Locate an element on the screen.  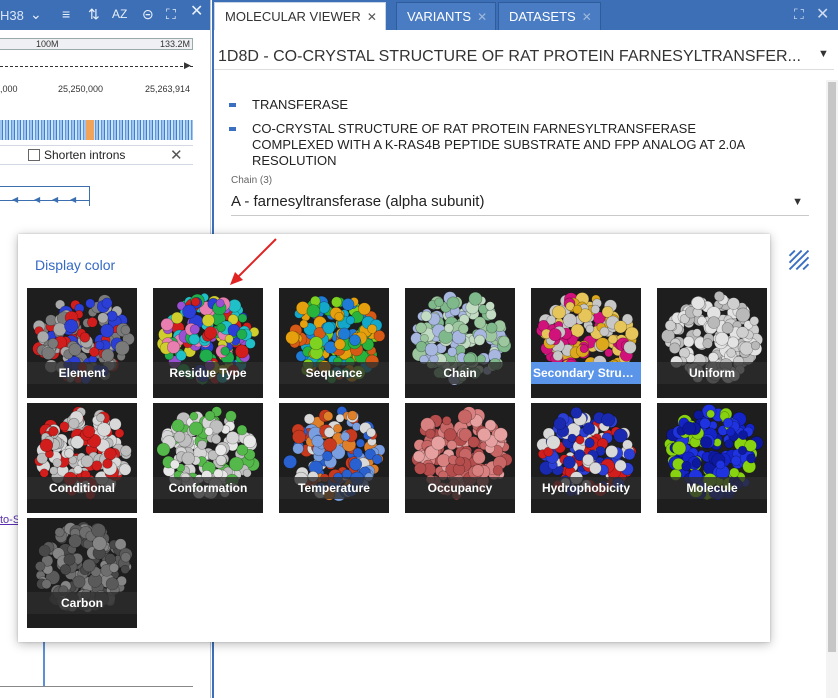
shorten-introns-checkbox is located at coordinates (34, 155).